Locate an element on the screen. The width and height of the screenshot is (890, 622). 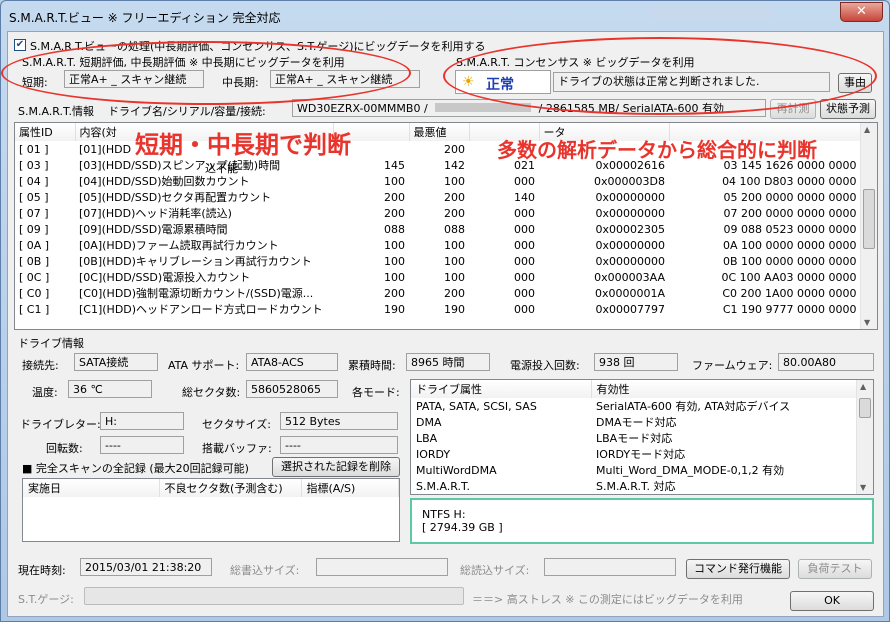
temperature-value: 36 ℃ is located at coordinates (110, 389).